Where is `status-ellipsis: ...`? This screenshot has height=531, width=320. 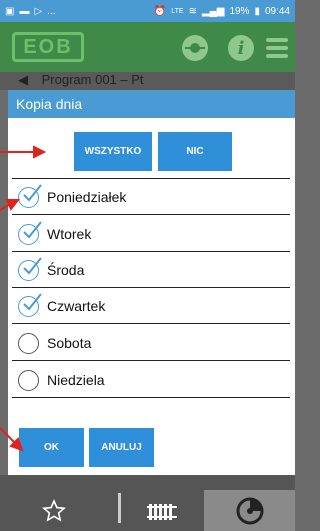
status-ellipsis: ... is located at coordinates (51, 11).